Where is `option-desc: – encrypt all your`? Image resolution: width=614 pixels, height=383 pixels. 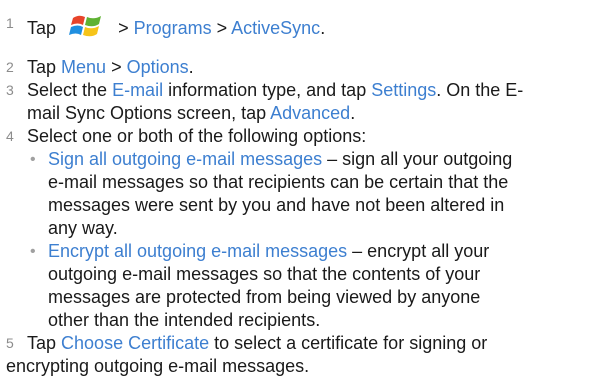
option-desc: – encrypt all your is located at coordinates (418, 251).